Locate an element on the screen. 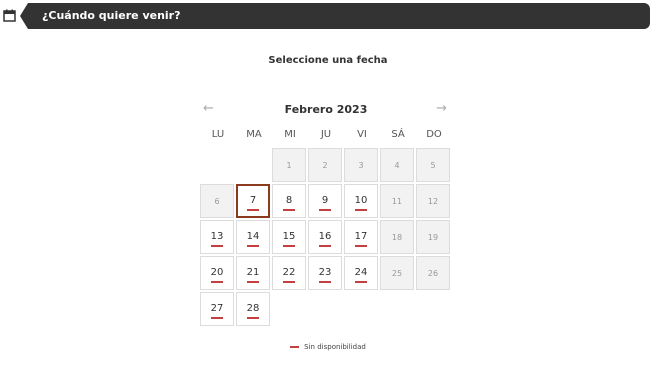  day-number: 5 is located at coordinates (433, 165).